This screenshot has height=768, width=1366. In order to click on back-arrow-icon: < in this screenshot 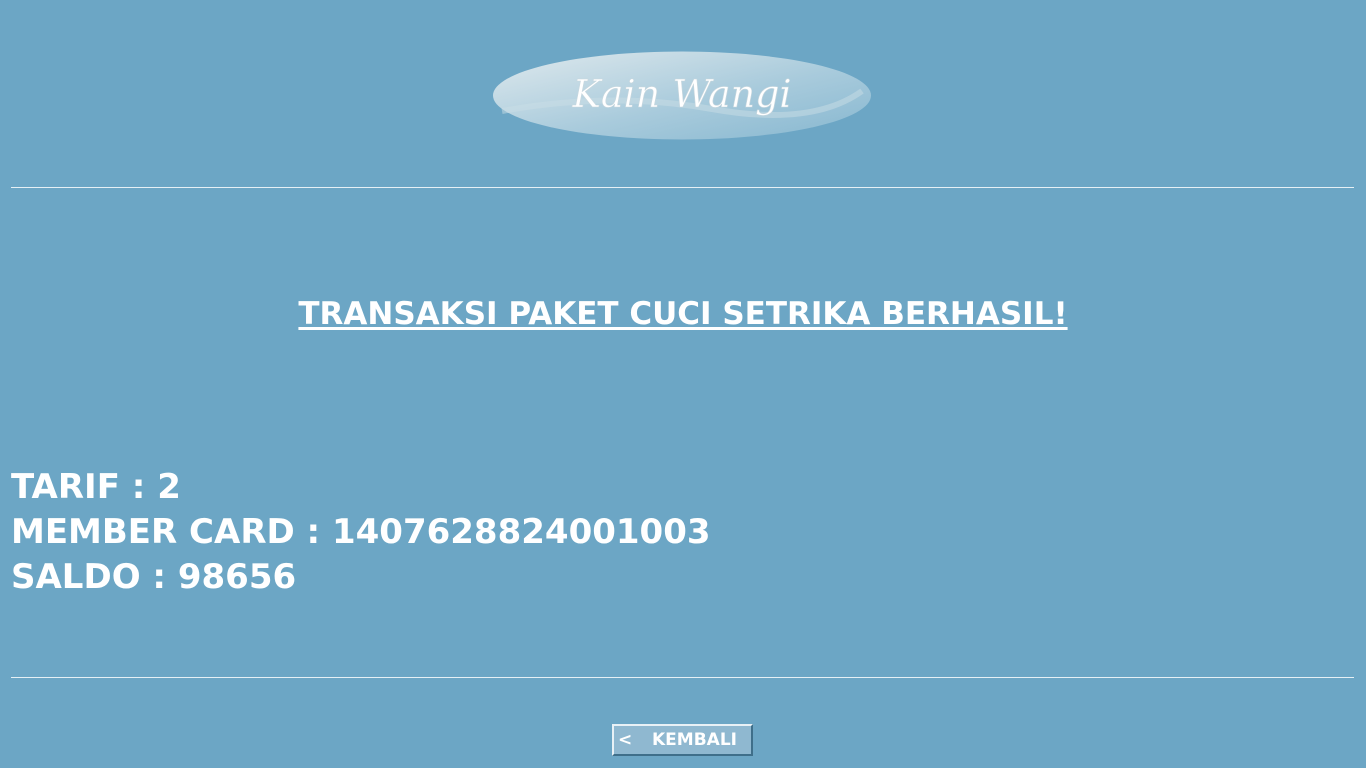, I will do `click(625, 740)`.